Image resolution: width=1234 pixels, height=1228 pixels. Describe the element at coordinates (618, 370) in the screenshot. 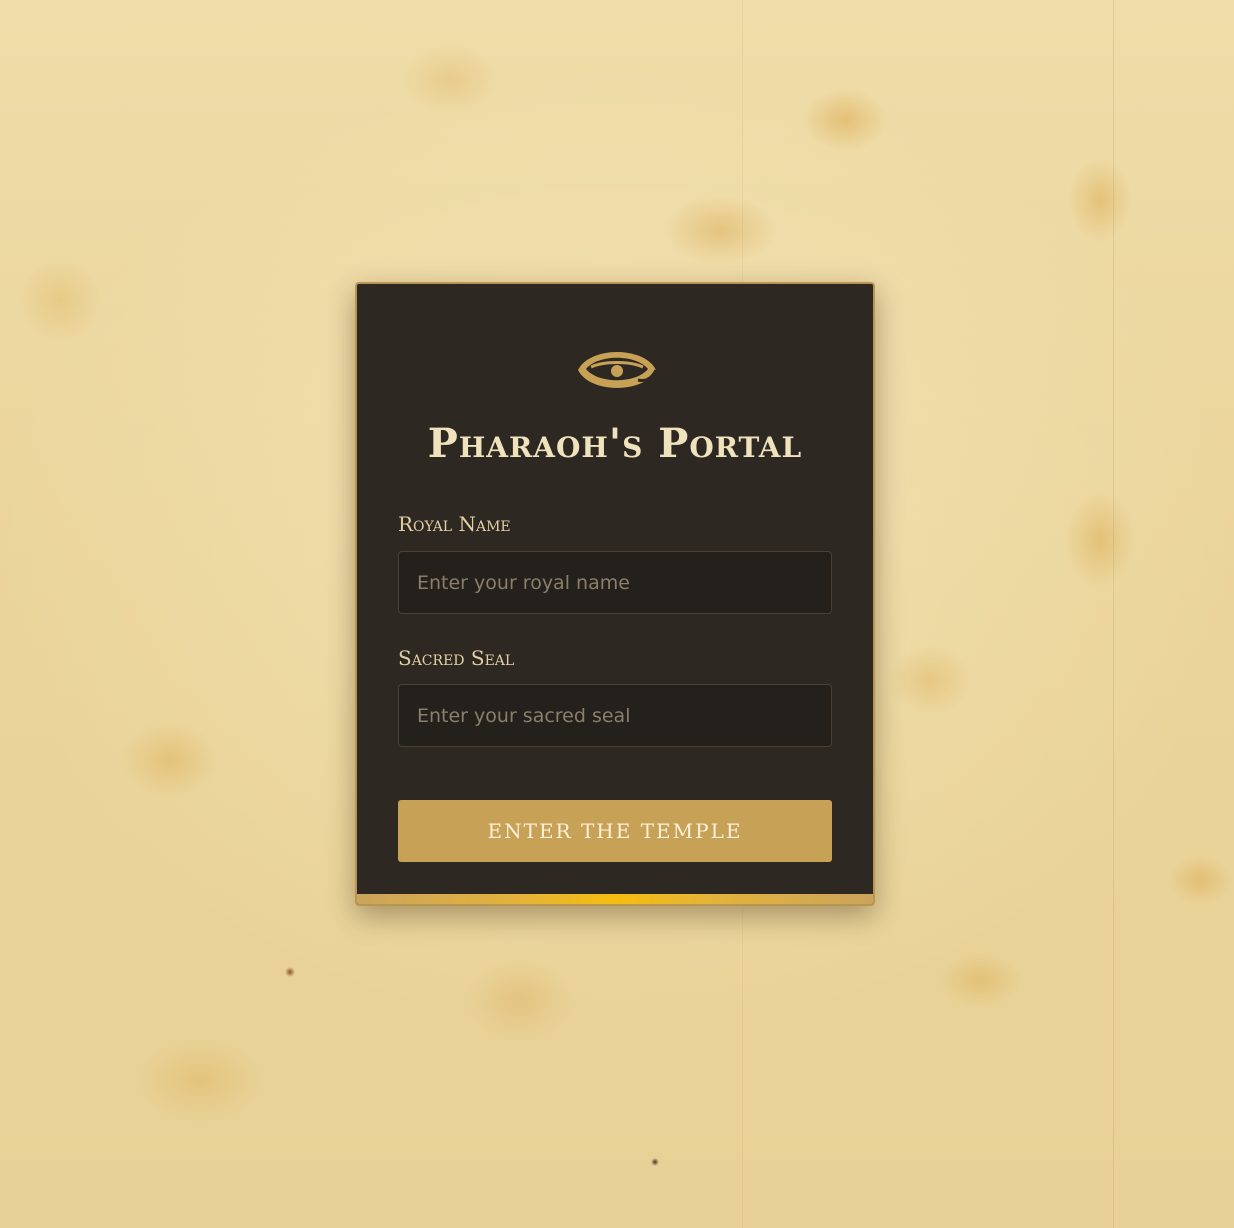

I see `eye-of-horus-icon` at that location.